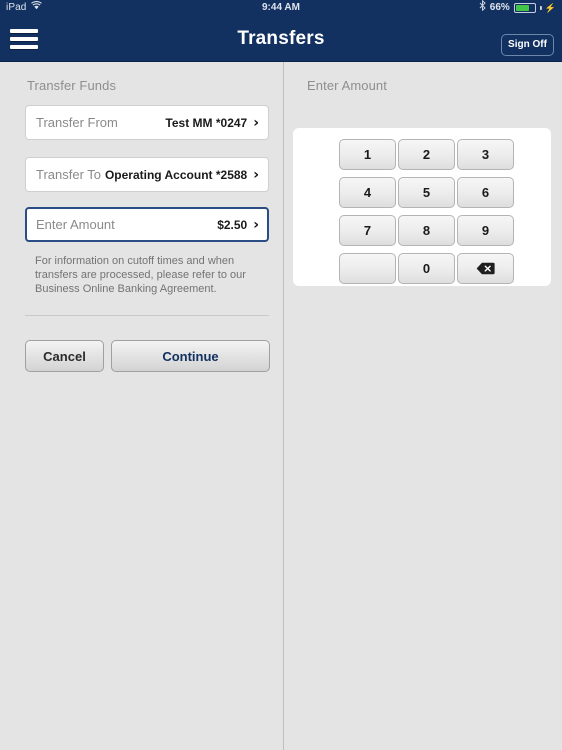  I want to click on keypad-key-7: 7, so click(367, 230).